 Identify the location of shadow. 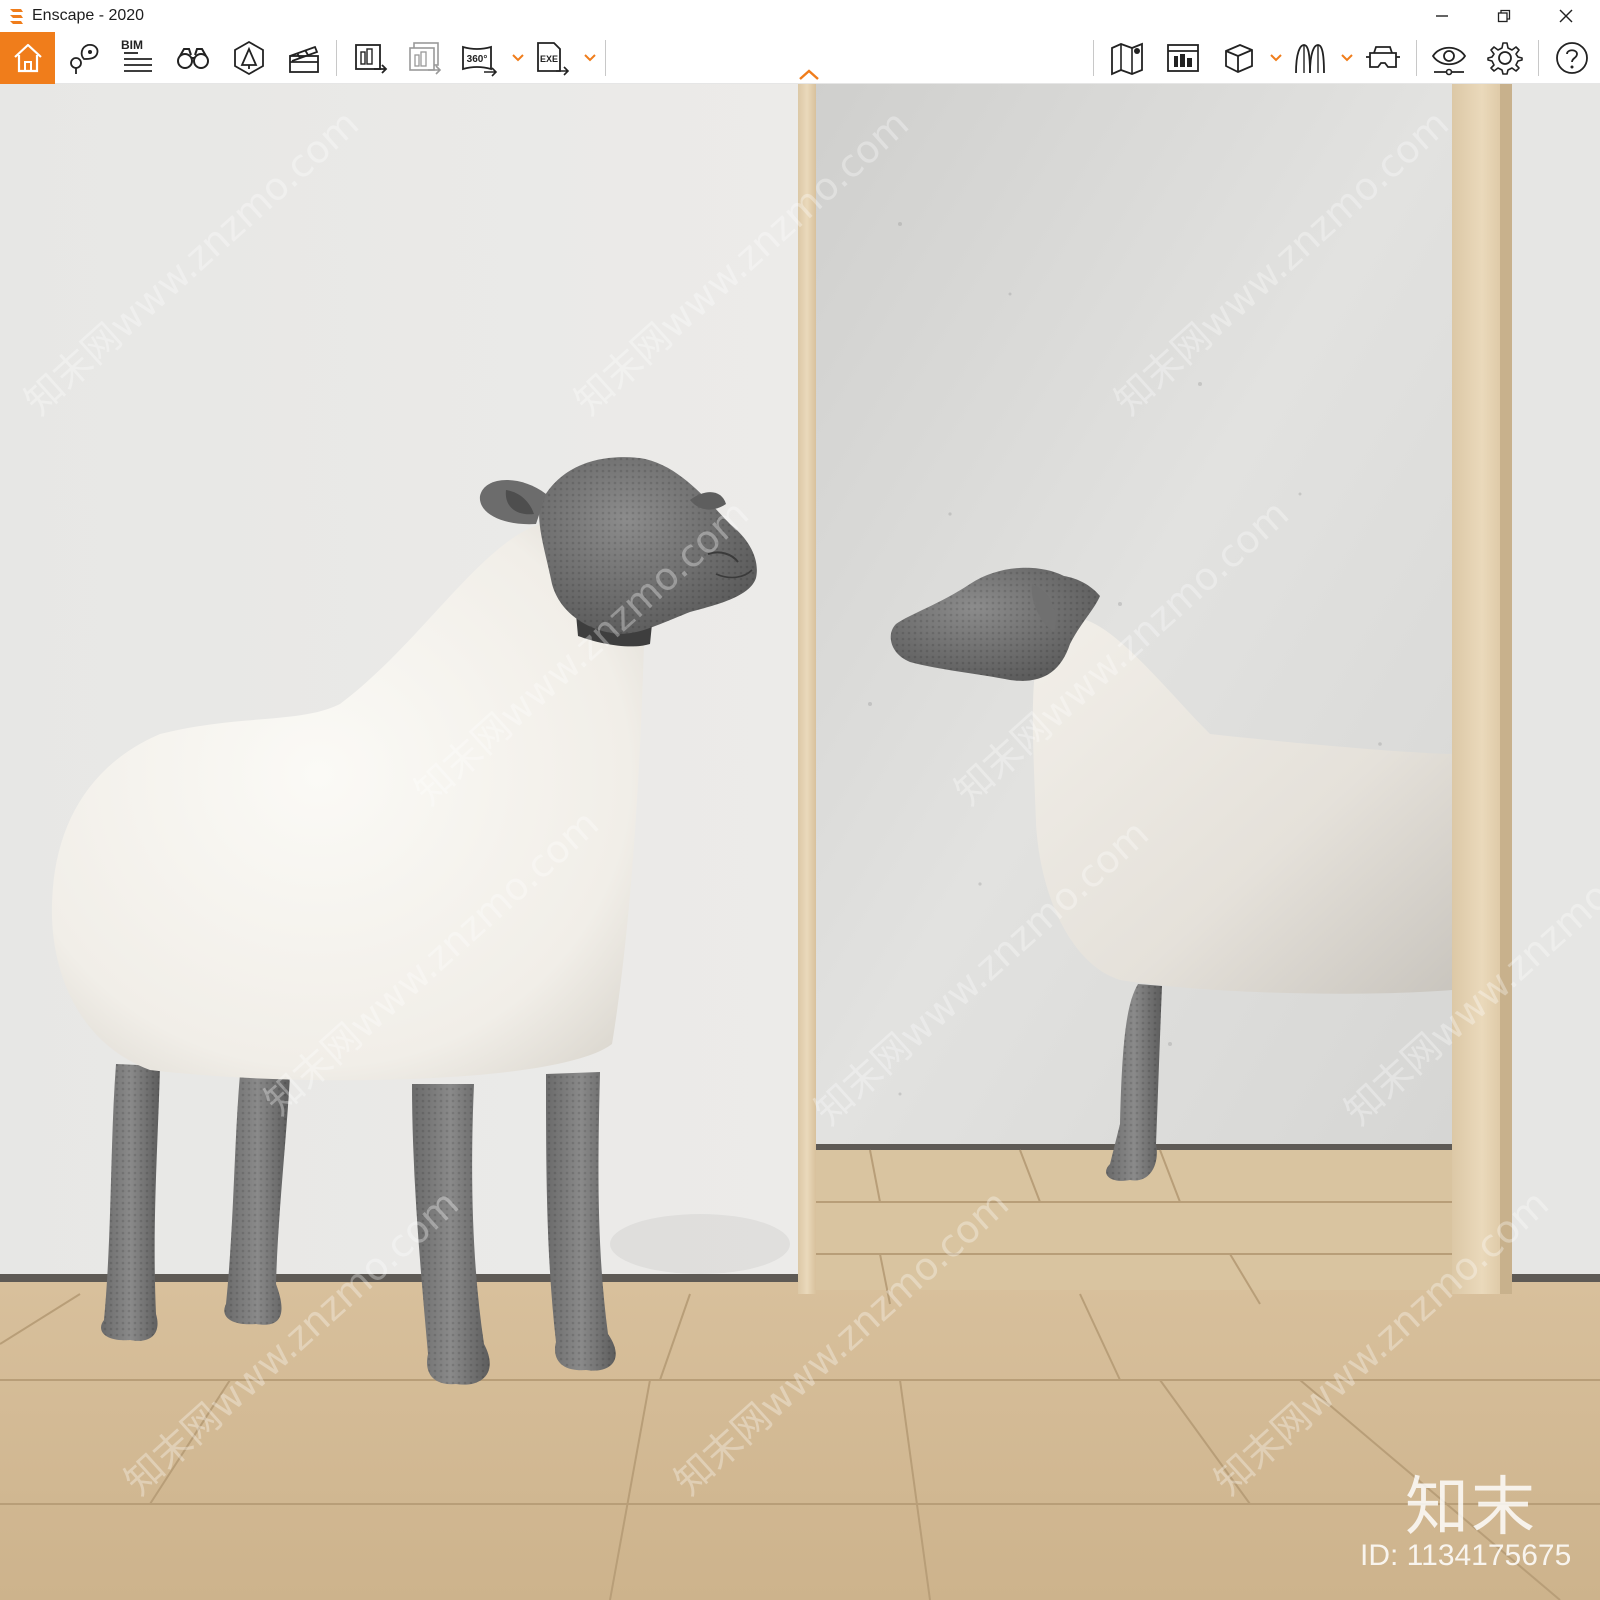
(700, 1244).